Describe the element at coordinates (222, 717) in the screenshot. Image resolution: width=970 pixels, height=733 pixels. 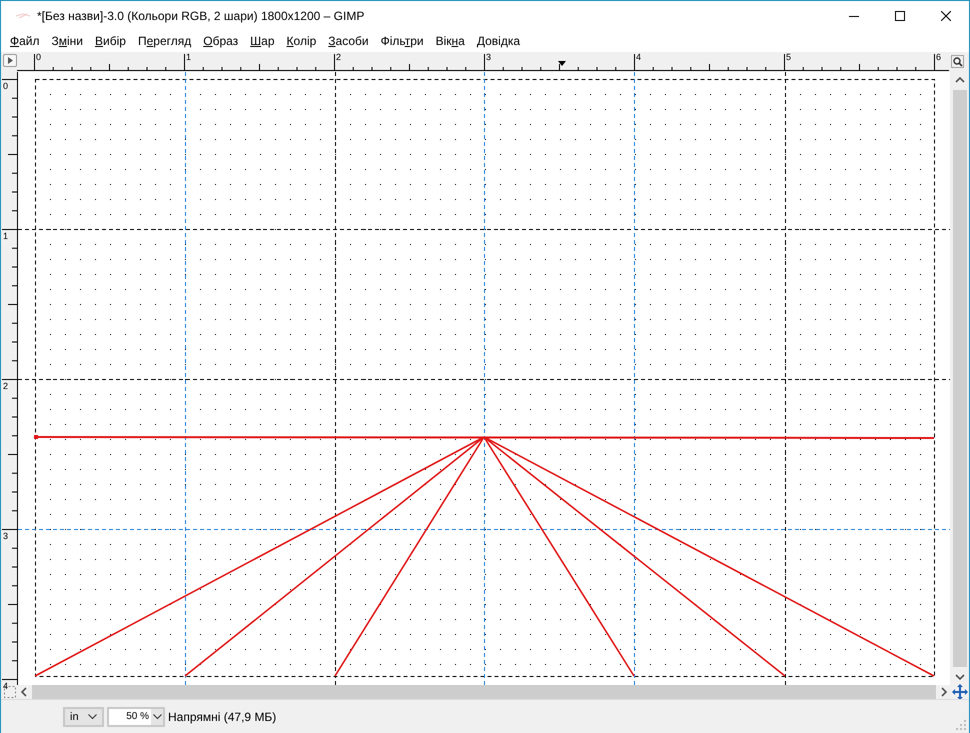
I see `status-message: Напрямні (47,9 МБ)` at that location.